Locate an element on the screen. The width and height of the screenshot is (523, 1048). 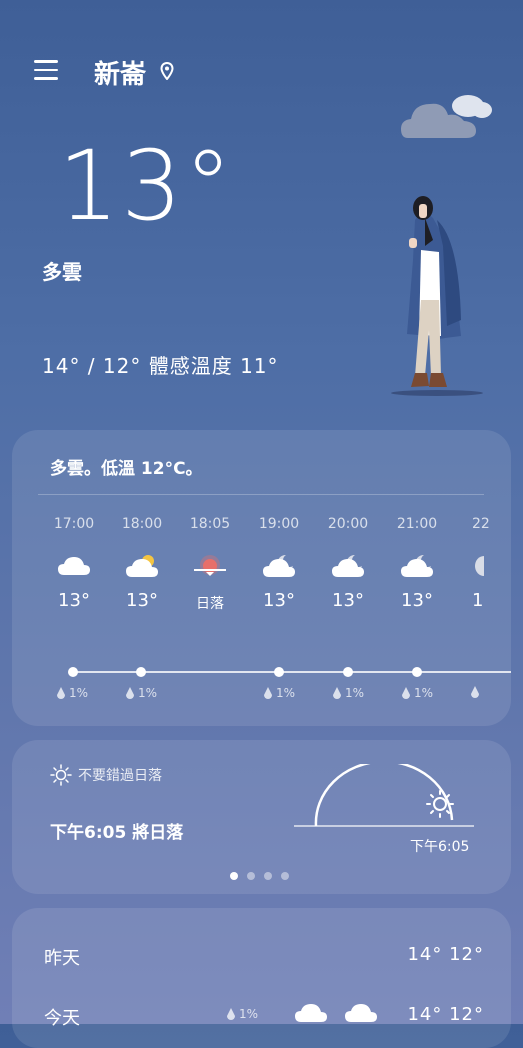
person-illustration is located at coordinates (440, 297).